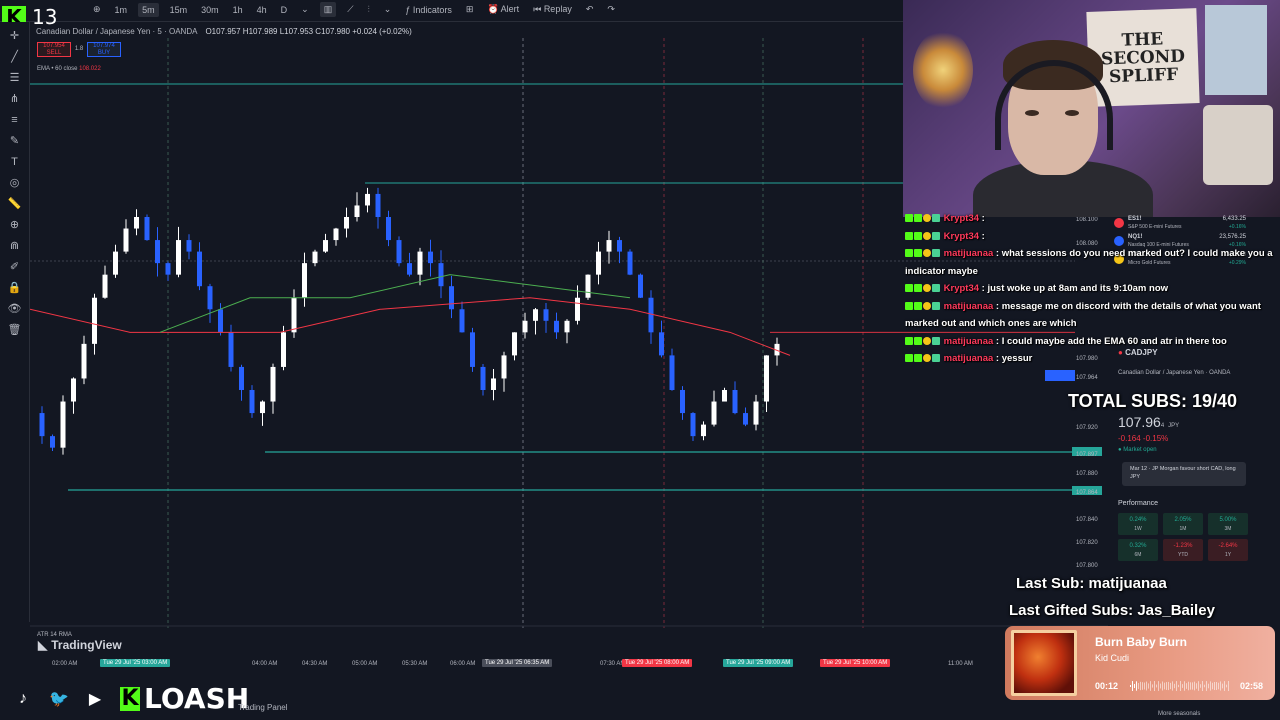 This screenshot has width=1280, height=720. What do you see at coordinates (284, 10) in the screenshot?
I see `interval-d: D` at bounding box center [284, 10].